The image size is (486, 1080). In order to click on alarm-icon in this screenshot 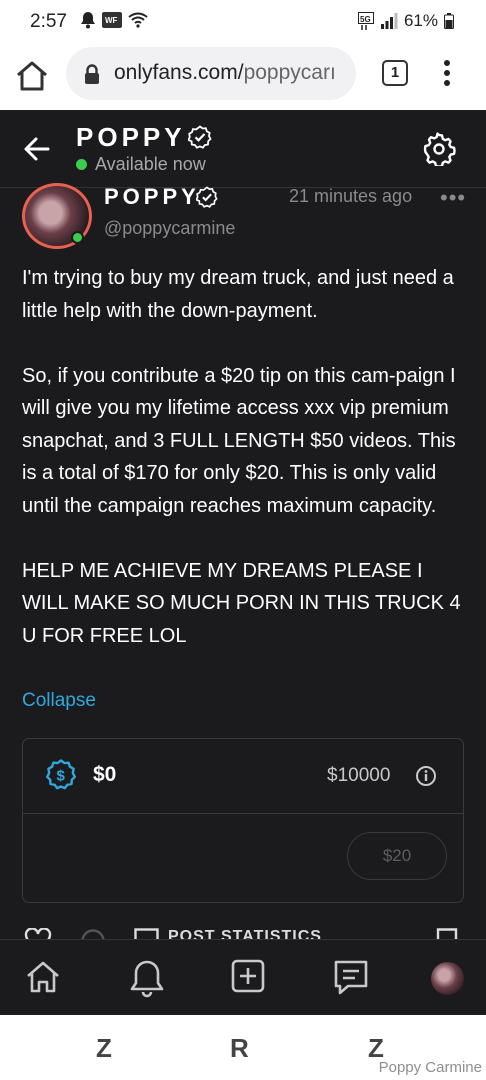, I will do `click(88, 20)`.